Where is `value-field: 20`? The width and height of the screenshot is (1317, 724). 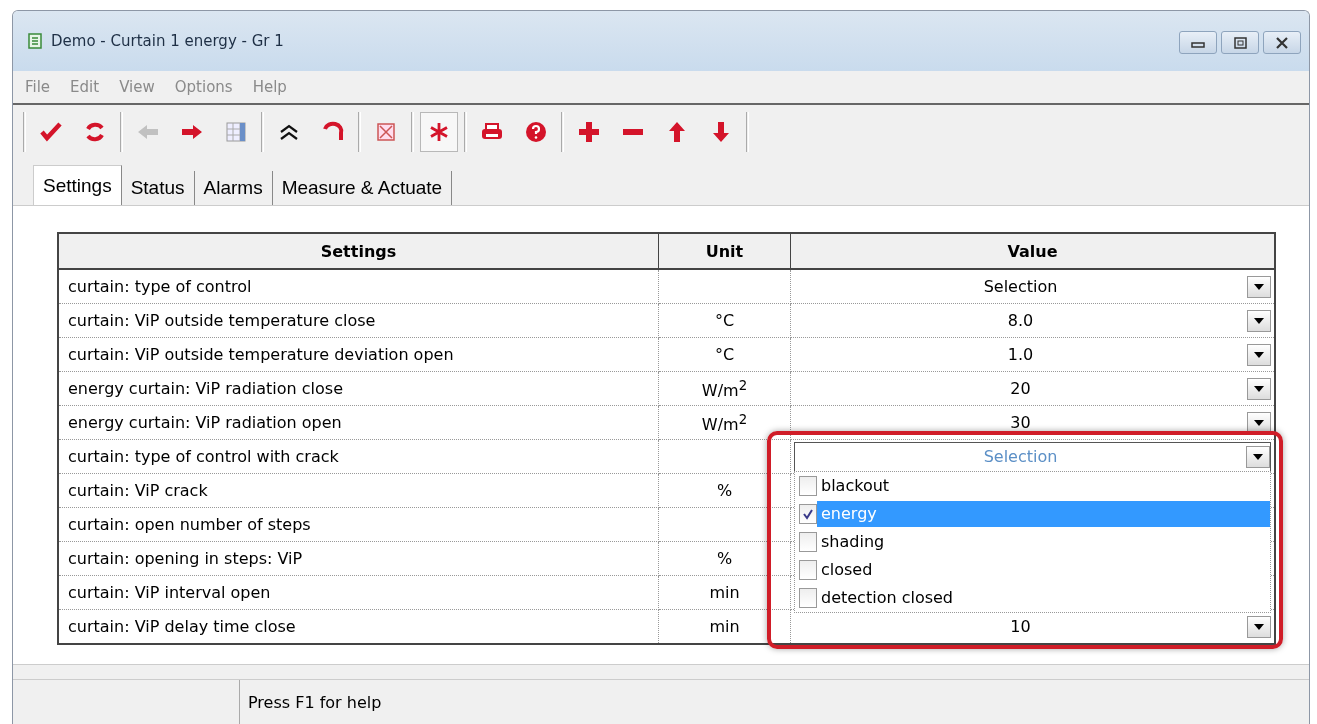
value-field: 20 is located at coordinates (1032, 388).